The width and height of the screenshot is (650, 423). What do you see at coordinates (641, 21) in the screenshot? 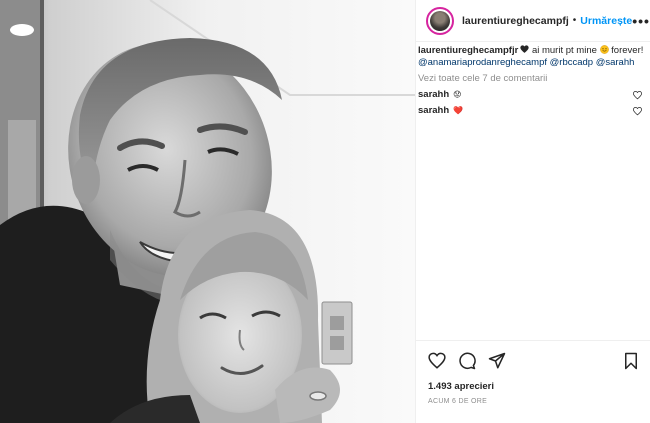
I see `more-options-icon: •••` at bounding box center [641, 21].